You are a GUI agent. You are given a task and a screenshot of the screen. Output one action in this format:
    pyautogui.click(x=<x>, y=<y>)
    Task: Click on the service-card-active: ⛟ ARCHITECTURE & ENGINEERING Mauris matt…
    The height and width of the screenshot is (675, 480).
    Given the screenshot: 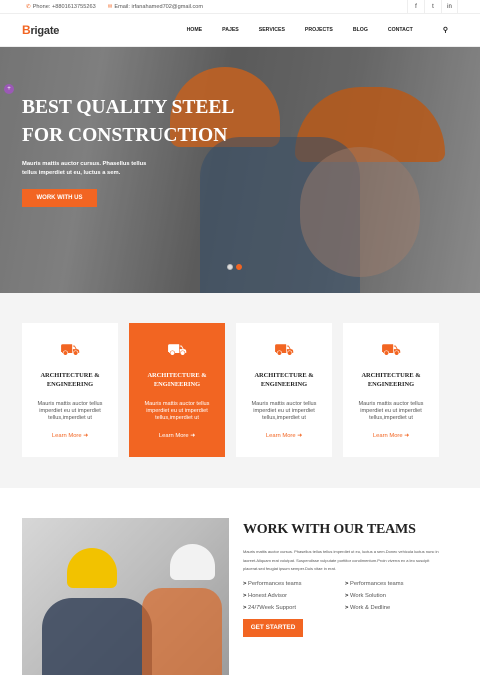 What is the action you would take?
    pyautogui.click(x=177, y=390)
    